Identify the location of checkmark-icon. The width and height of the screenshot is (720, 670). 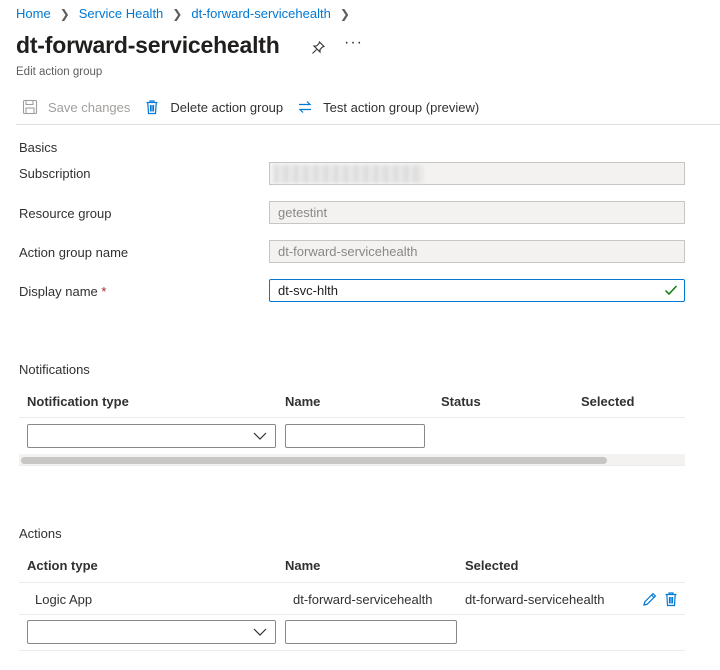
(671, 290).